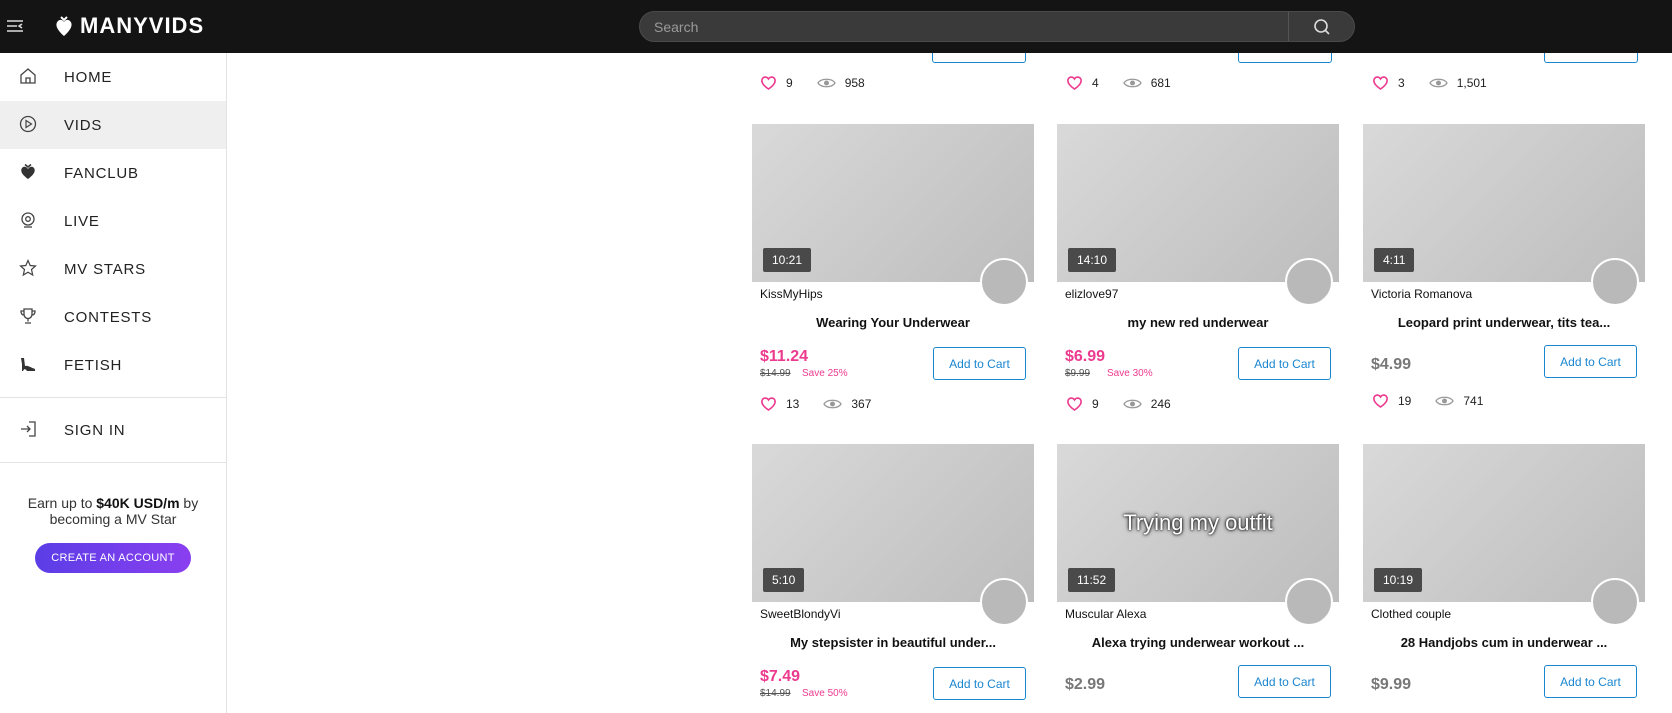 The image size is (1672, 713). What do you see at coordinates (787, 260) in the screenshot?
I see `video-duration: 10:21` at bounding box center [787, 260].